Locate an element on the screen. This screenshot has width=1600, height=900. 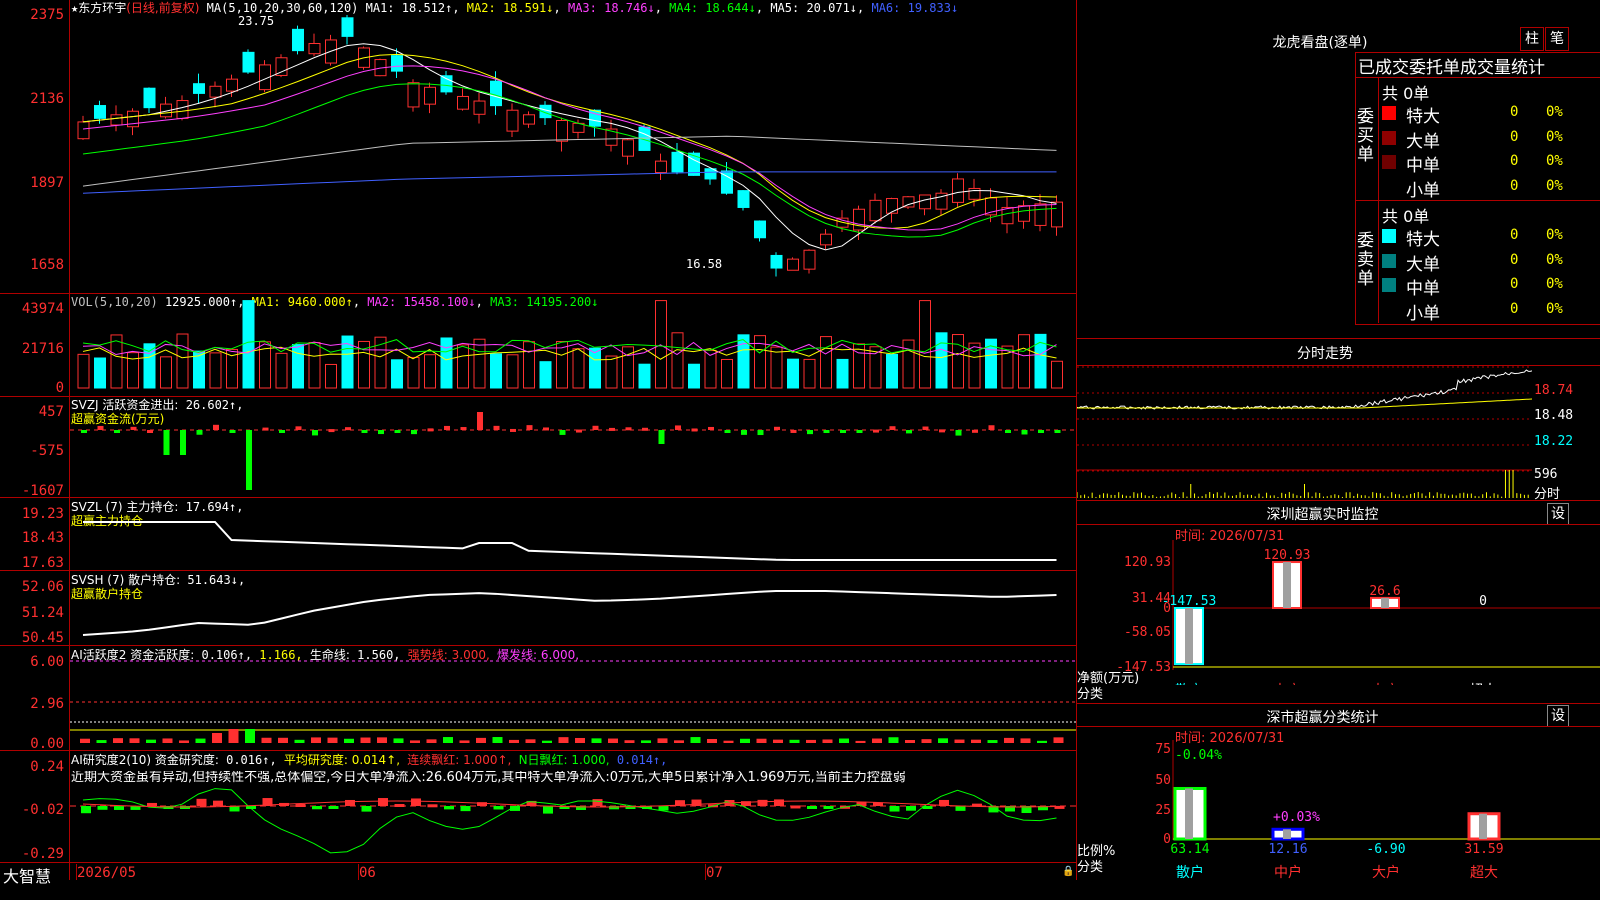
retail-holding-line is located at coordinates (573, 609).